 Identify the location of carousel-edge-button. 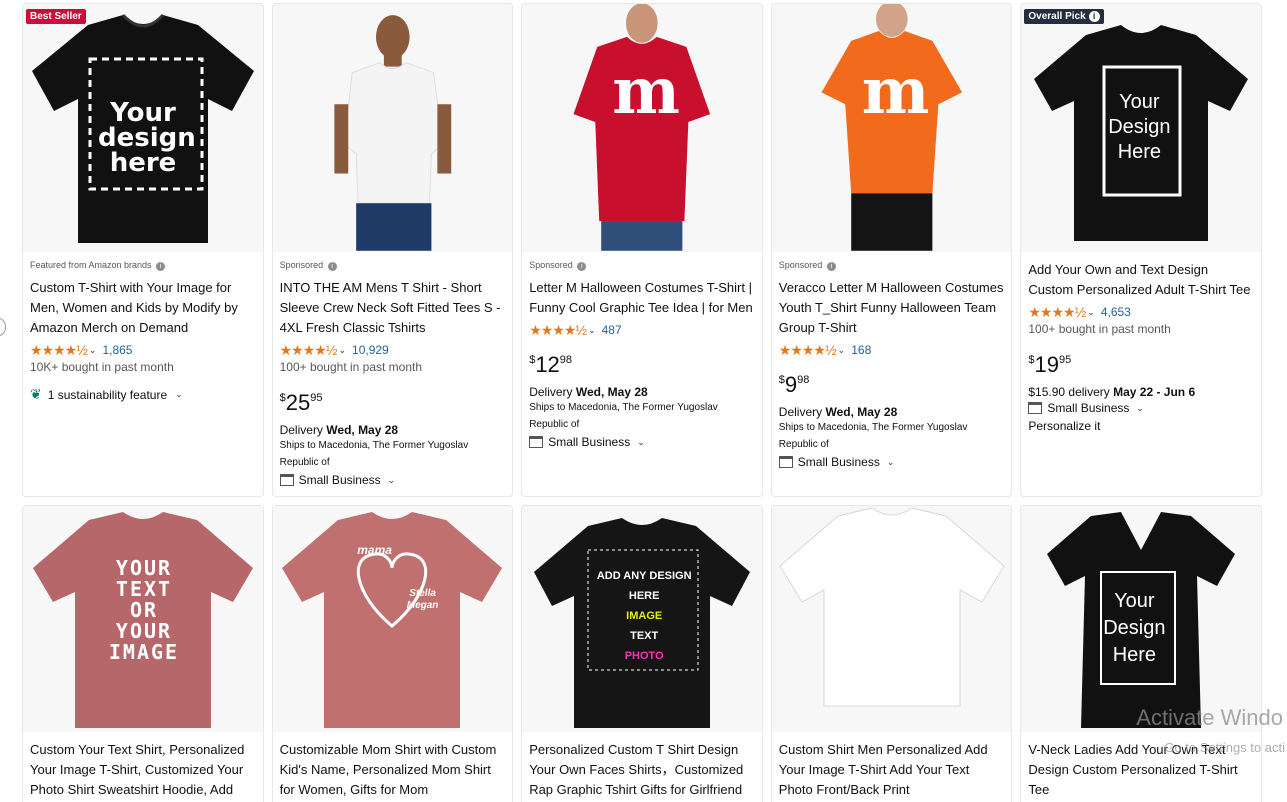
(3, 327).